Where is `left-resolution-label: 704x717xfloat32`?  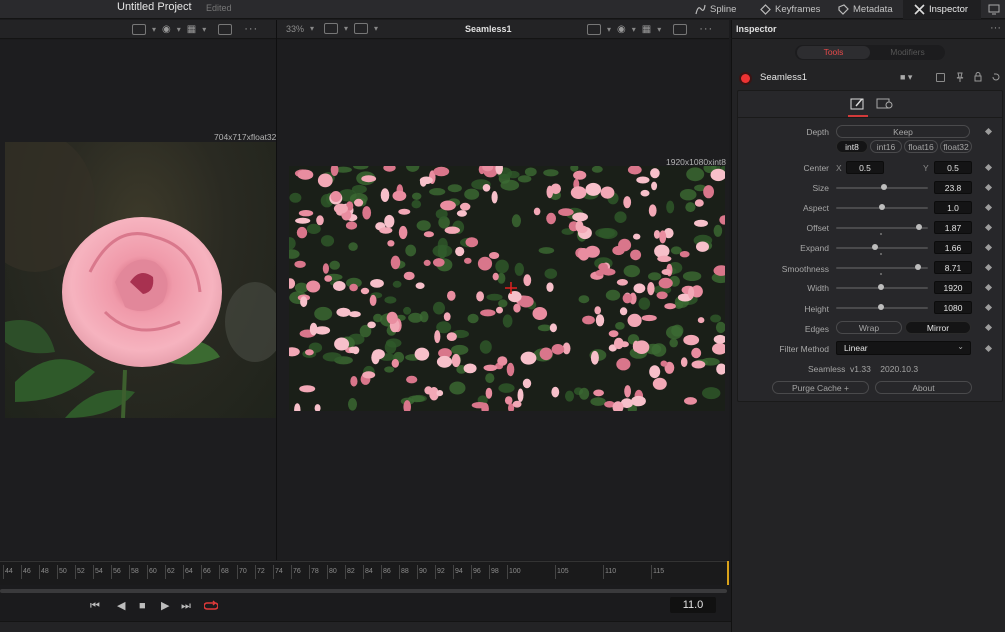 left-resolution-label: 704x717xfloat32 is located at coordinates (245, 137).